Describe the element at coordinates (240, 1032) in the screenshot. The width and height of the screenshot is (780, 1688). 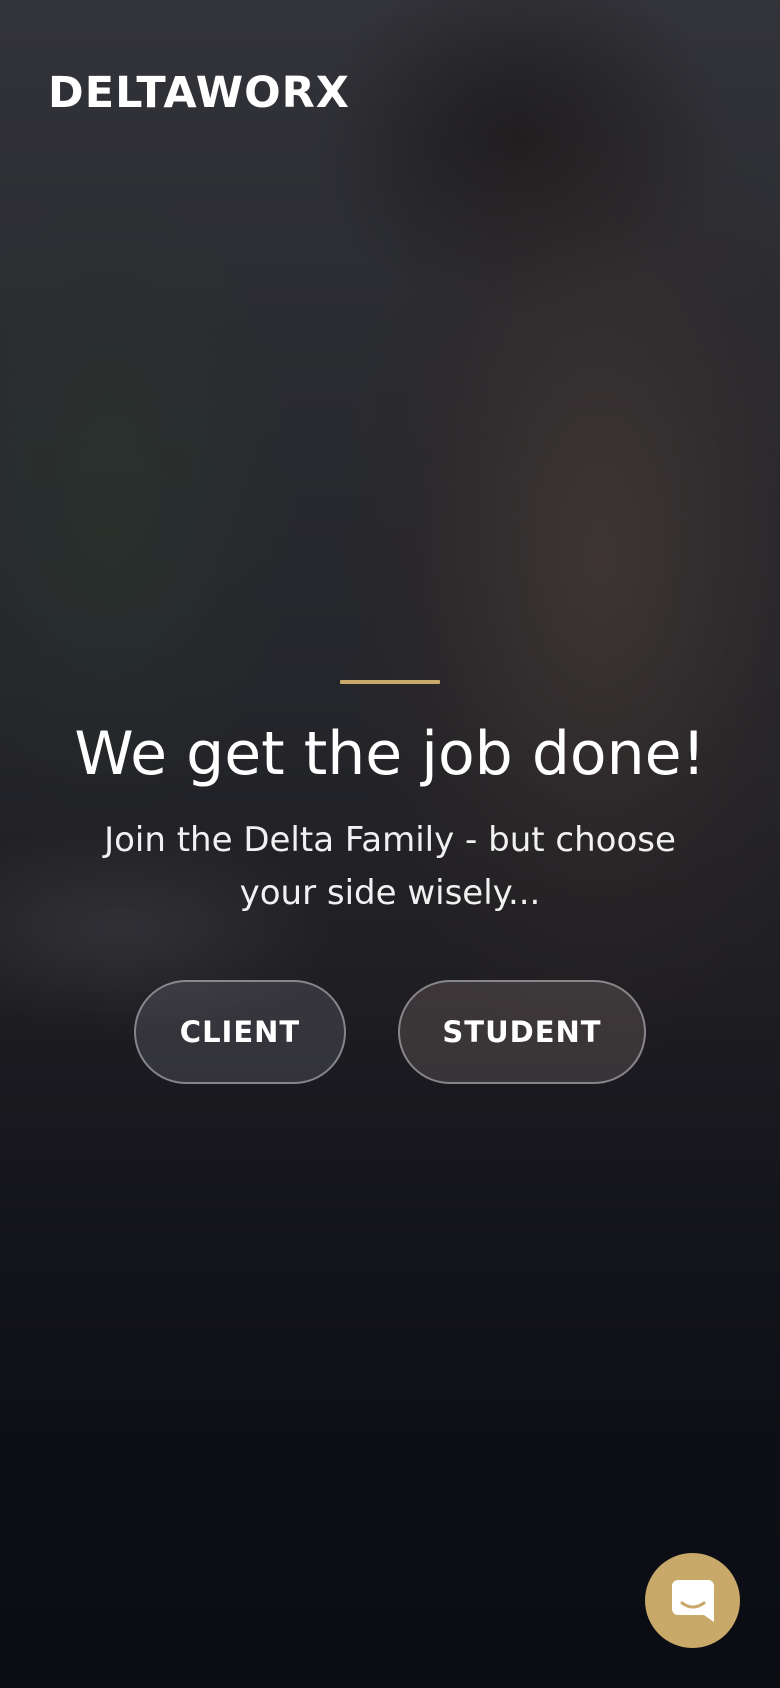
I see `client-button: CLIENT` at that location.